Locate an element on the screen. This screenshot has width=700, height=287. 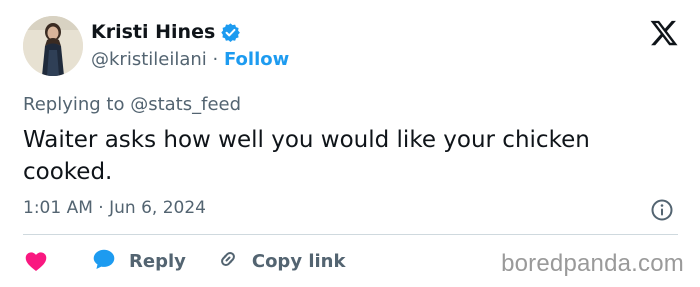
copy-link-button: Copy link is located at coordinates (281, 261).